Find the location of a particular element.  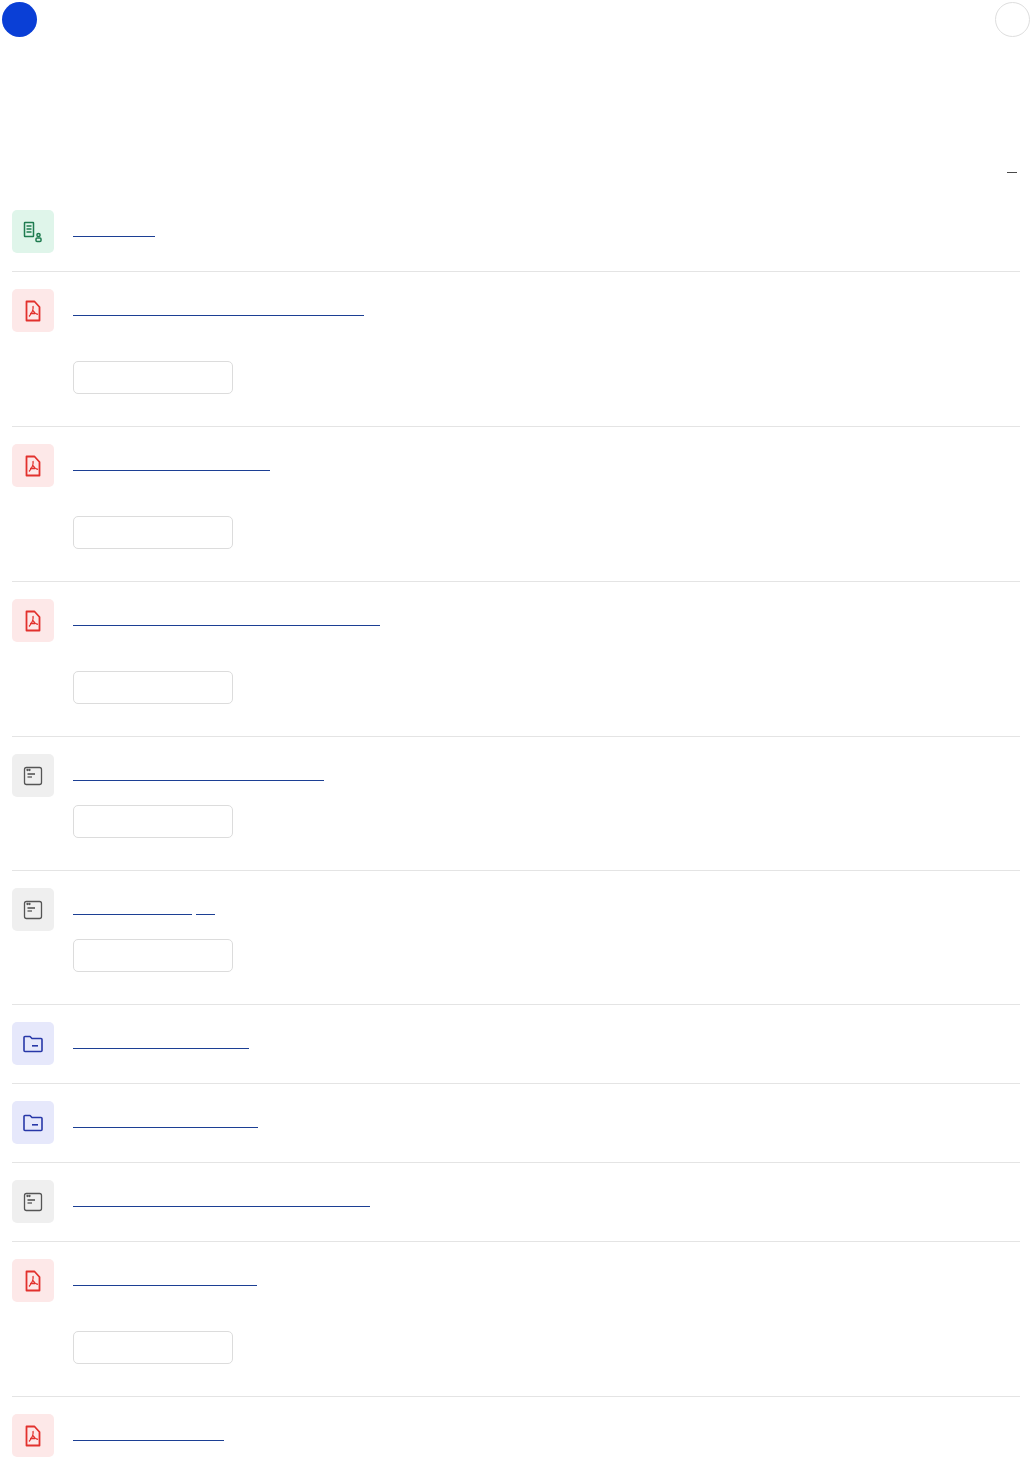

logo-icon is located at coordinates (19, 19).